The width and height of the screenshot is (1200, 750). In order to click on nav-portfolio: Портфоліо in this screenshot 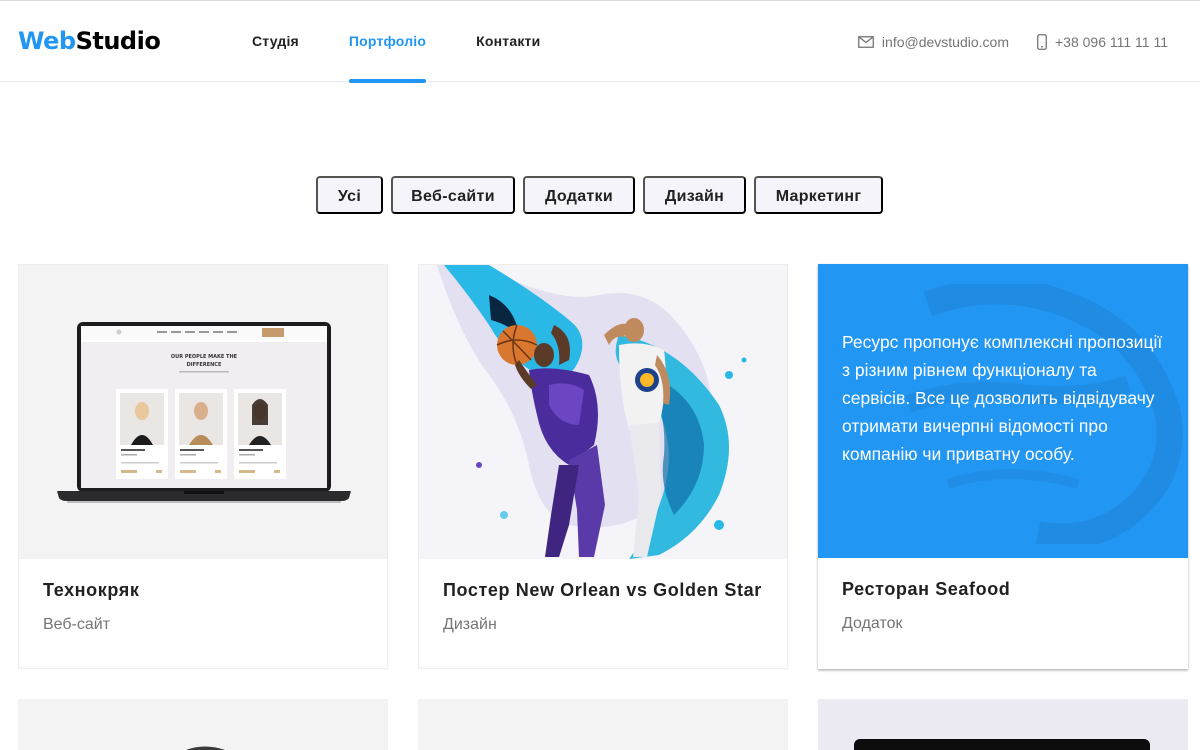, I will do `click(387, 42)`.